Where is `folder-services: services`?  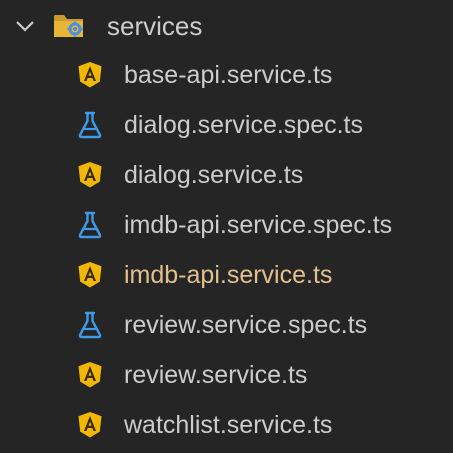
folder-services: services is located at coordinates (226, 26).